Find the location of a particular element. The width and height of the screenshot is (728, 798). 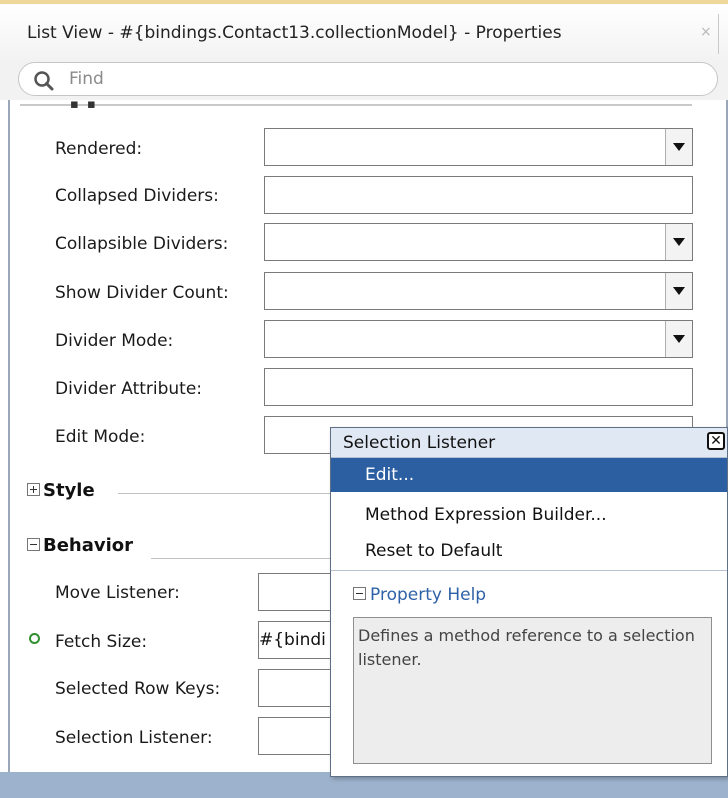

section-style: Style is located at coordinates (61, 490).